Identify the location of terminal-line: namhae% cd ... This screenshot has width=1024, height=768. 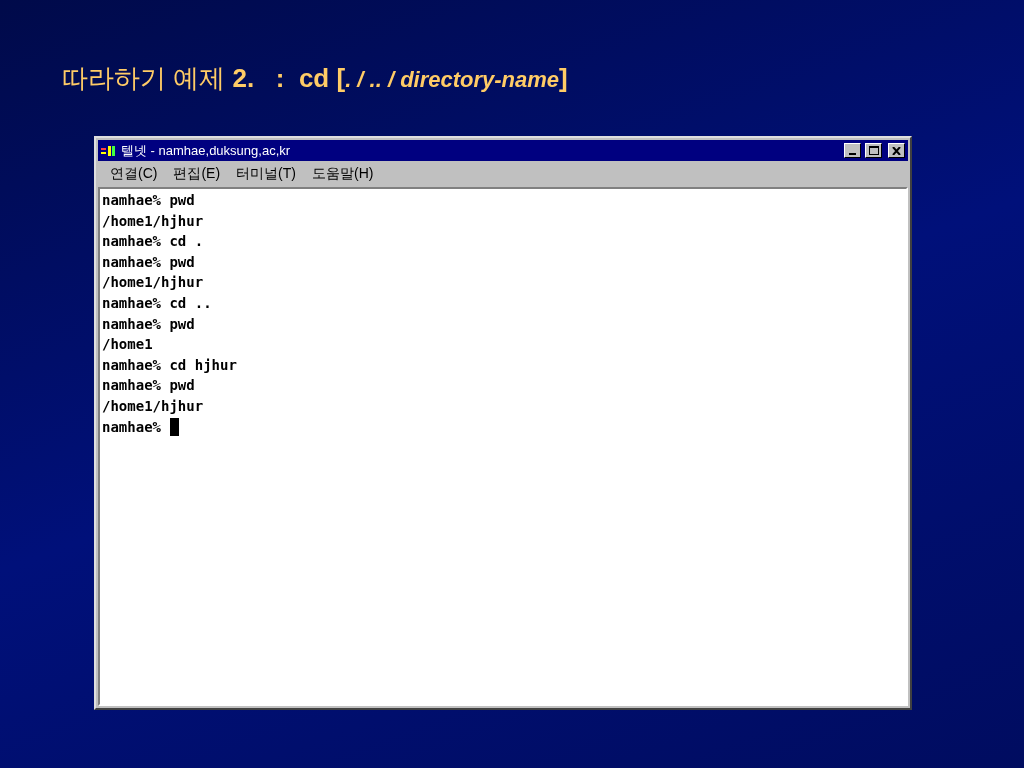
(157, 303).